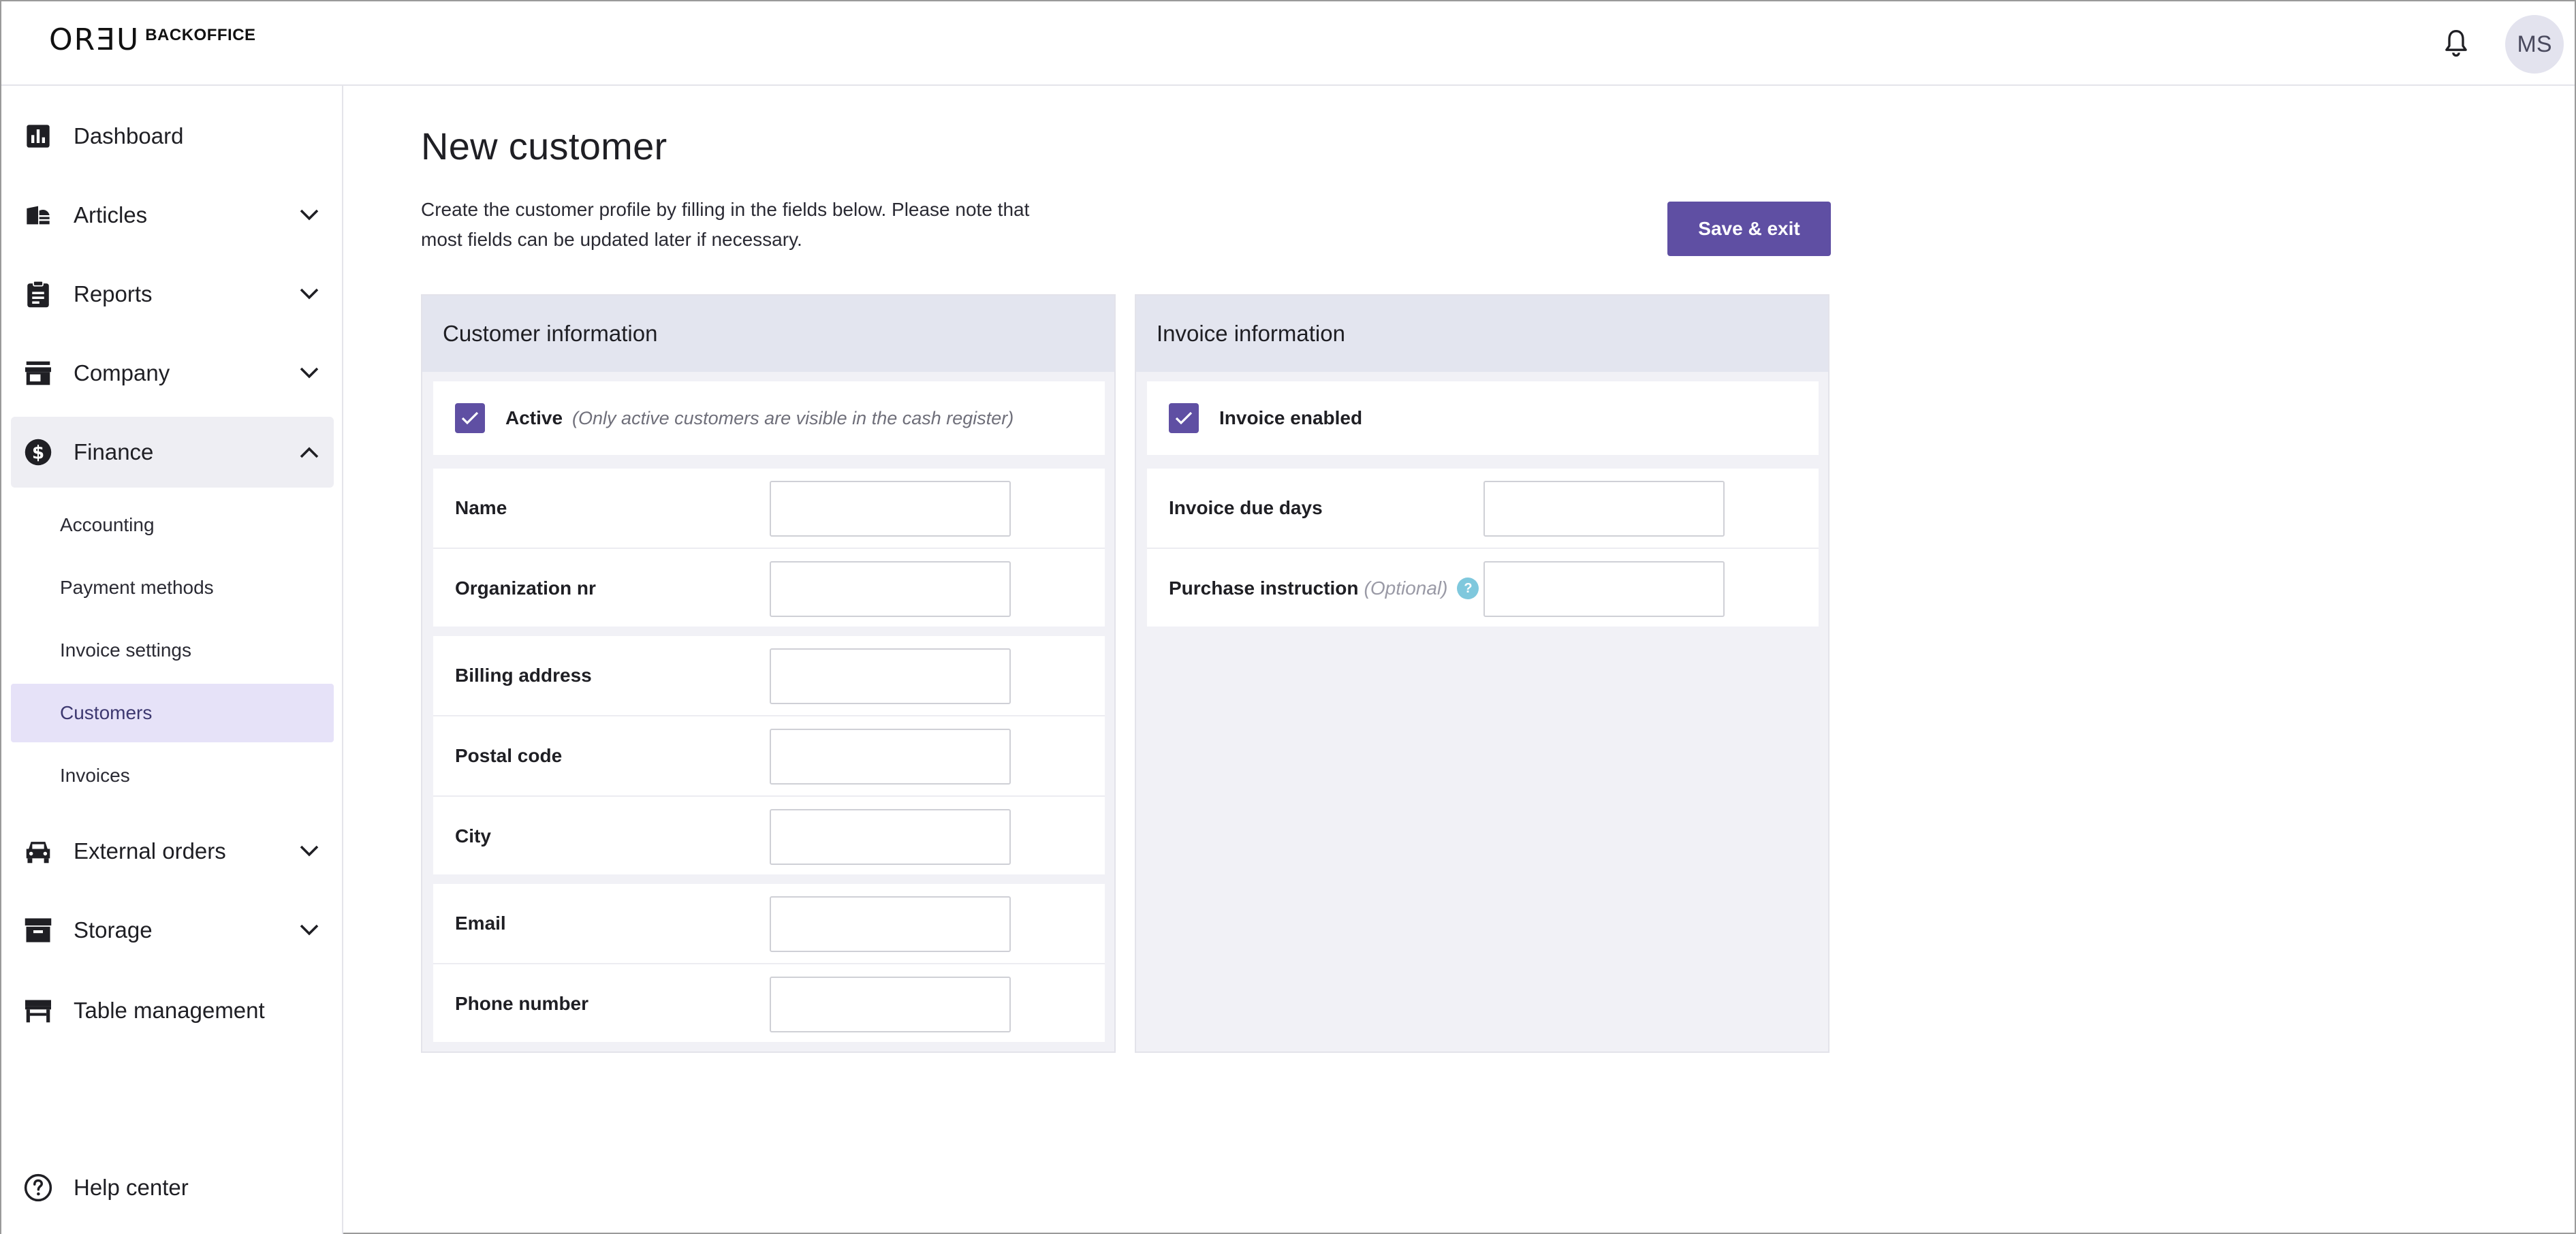 This screenshot has width=2576, height=1234. Describe the element at coordinates (481, 508) in the screenshot. I see `name-label: Name` at that location.